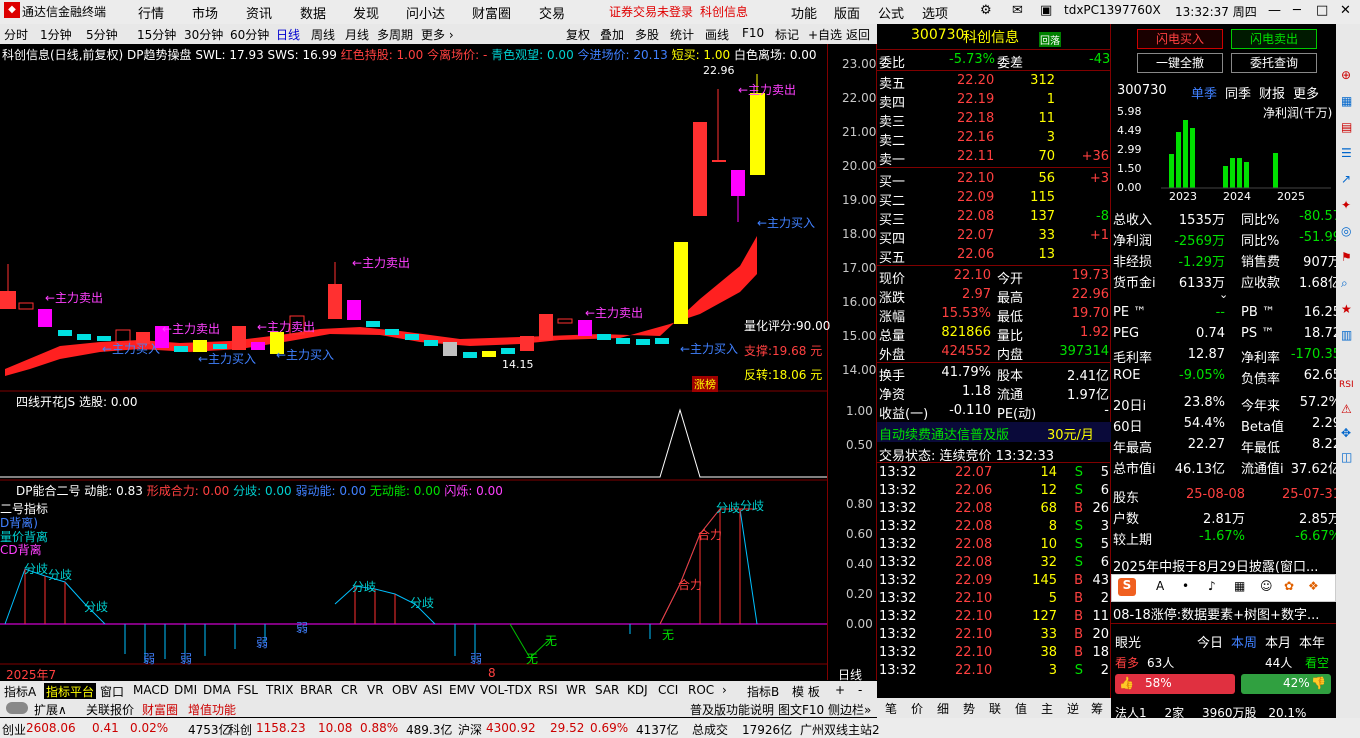 The image size is (1360, 738). What do you see at coordinates (637, 690) in the screenshot?
I see `indicator-tab: KDJ` at bounding box center [637, 690].